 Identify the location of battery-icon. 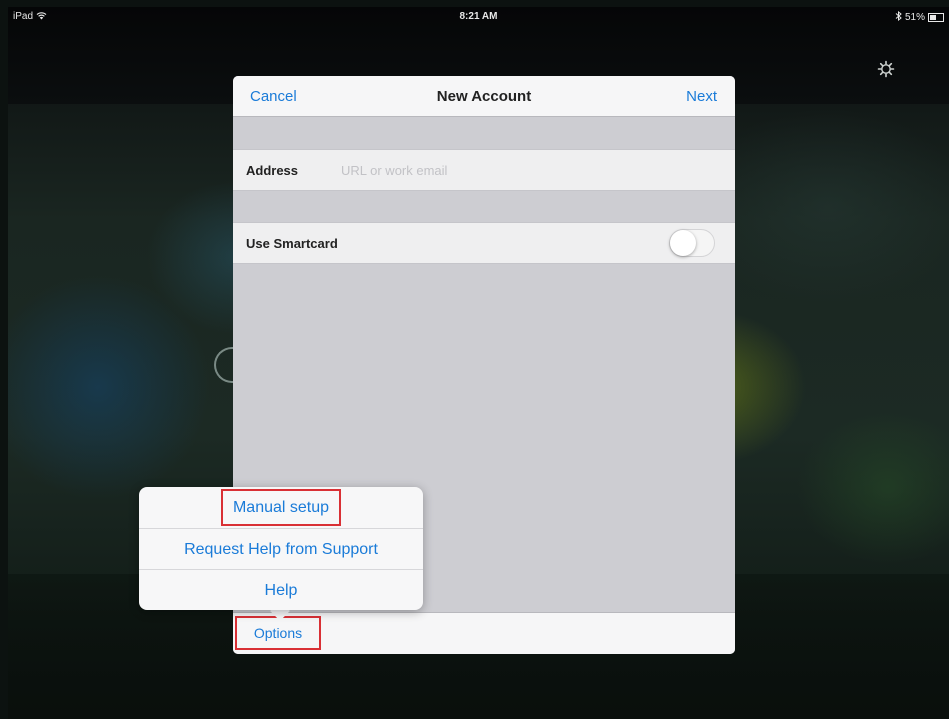
(936, 17).